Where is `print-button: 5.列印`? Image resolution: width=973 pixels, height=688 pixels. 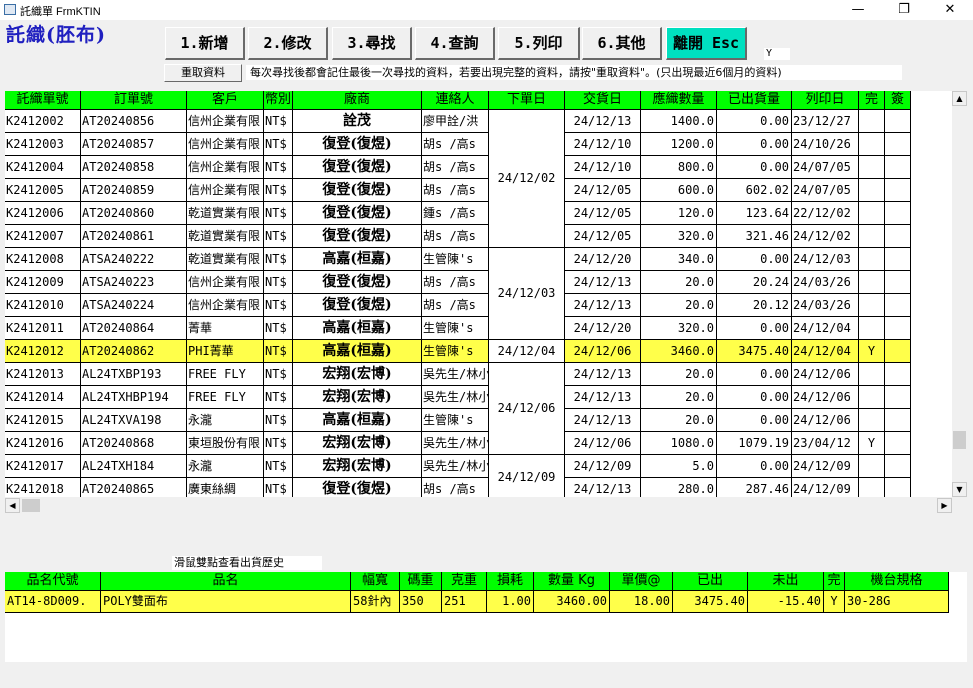
print-button: 5.列印 is located at coordinates (539, 43).